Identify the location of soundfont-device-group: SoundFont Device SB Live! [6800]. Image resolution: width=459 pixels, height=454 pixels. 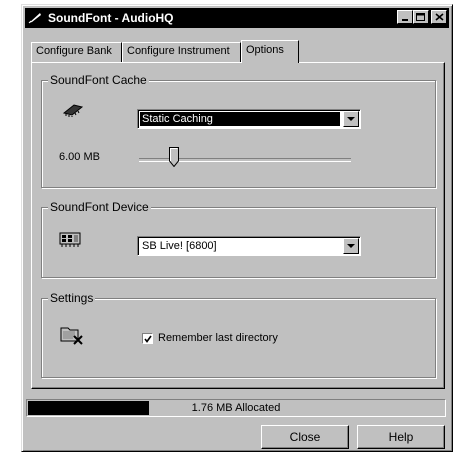
(238, 239).